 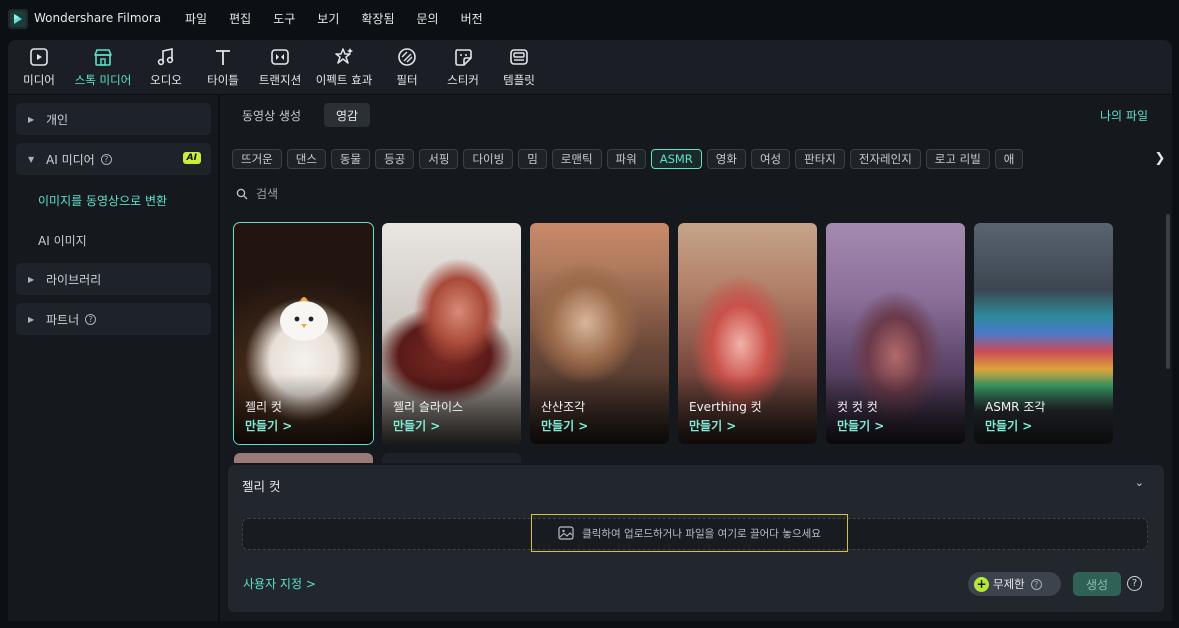 What do you see at coordinates (103, 67) in the screenshot?
I see `tool-stock-media: 스톡 미디어` at bounding box center [103, 67].